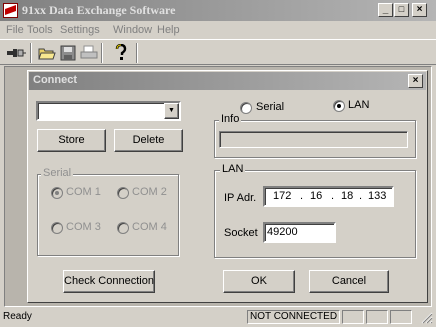 This screenshot has width=436, height=327. Describe the element at coordinates (121, 53) in the screenshot. I see `help-icon` at that location.